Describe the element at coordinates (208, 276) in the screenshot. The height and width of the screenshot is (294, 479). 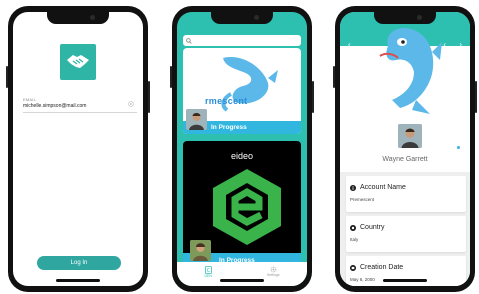
I see `tab-label: DEN` at that location.